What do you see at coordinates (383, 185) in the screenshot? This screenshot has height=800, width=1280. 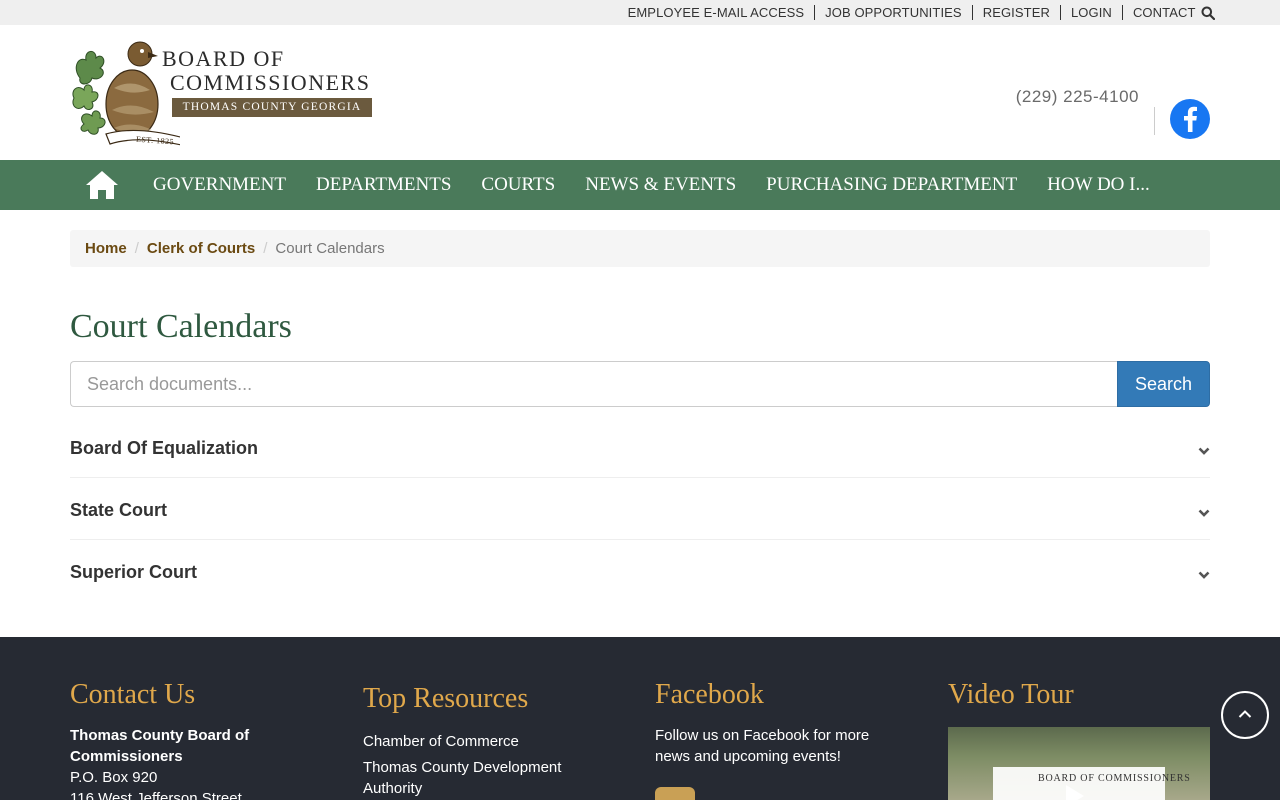 I see `nav-departments: DEPARTMENTS` at bounding box center [383, 185].